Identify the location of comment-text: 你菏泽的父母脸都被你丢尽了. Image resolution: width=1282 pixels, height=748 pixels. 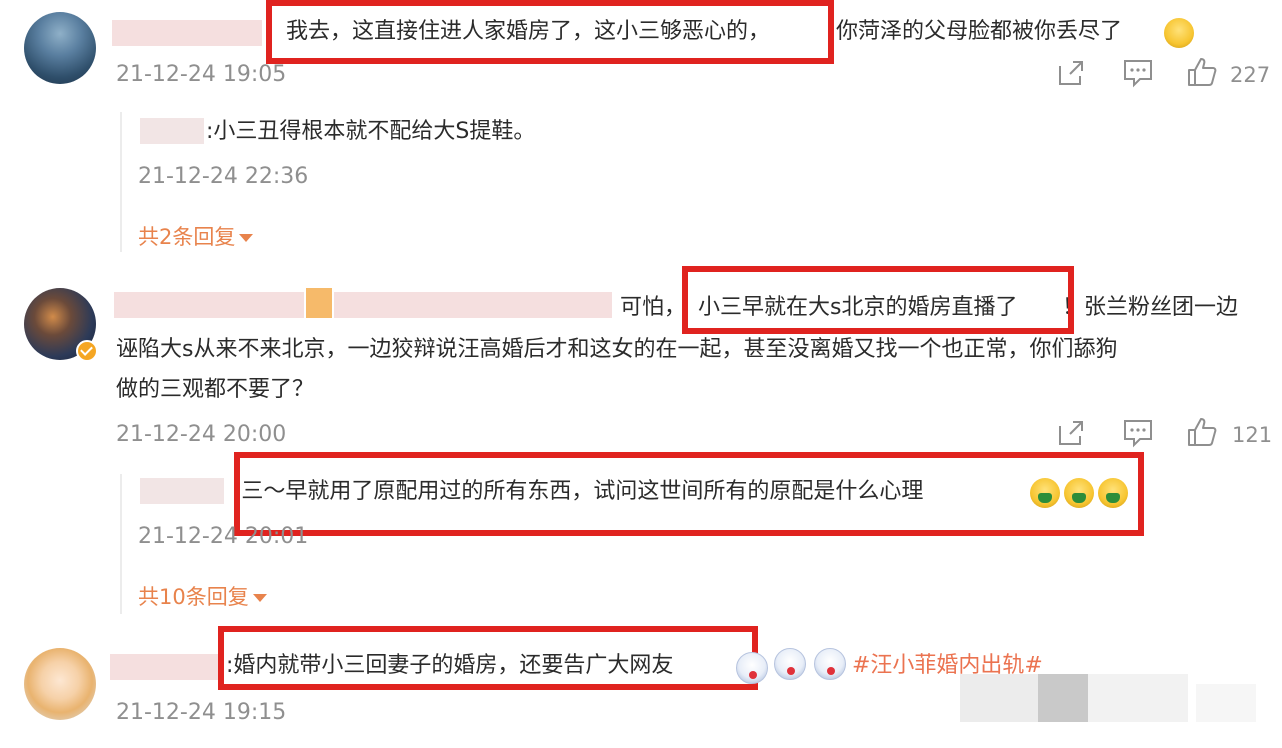
(979, 31).